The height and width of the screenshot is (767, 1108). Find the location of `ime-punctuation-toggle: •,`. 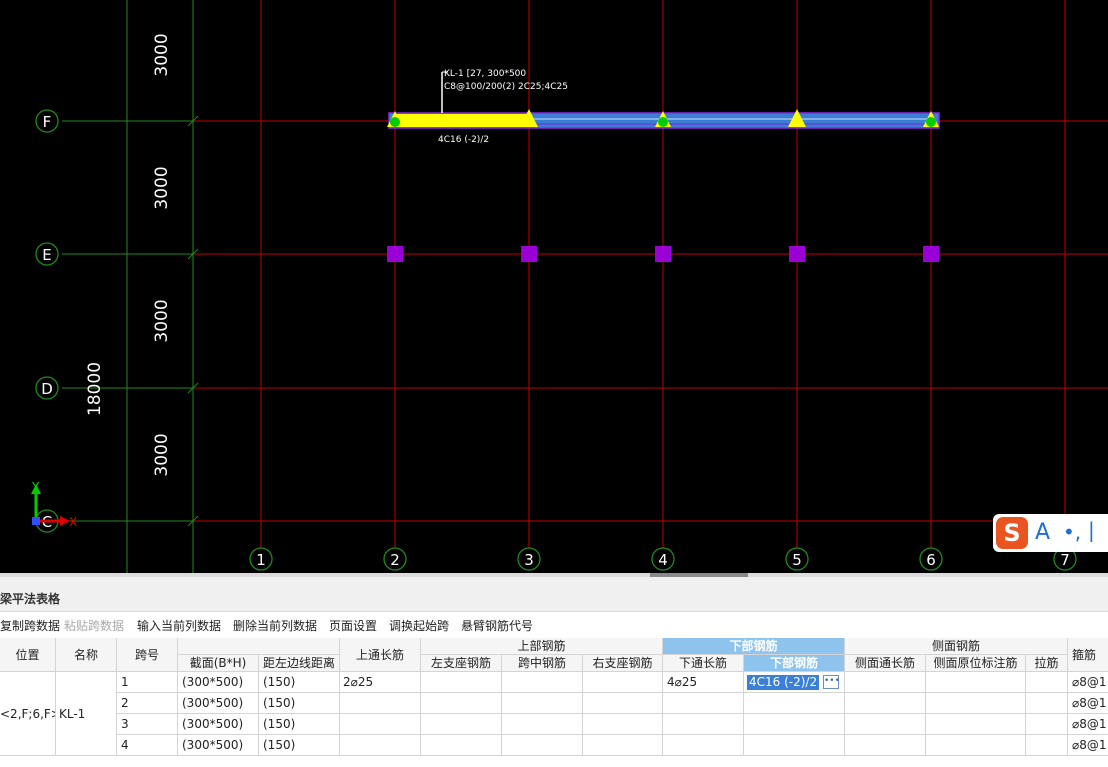

ime-punctuation-toggle: •, is located at coordinates (1072, 532).